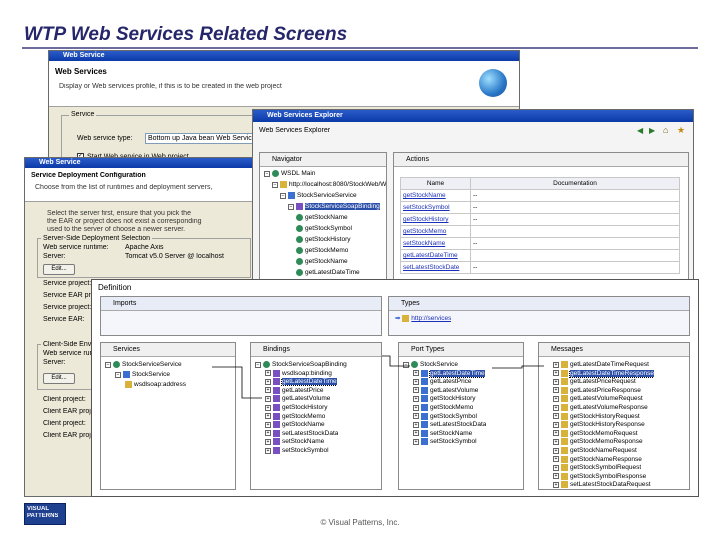  I want to click on service-type-label: Web service type:, so click(105, 138).